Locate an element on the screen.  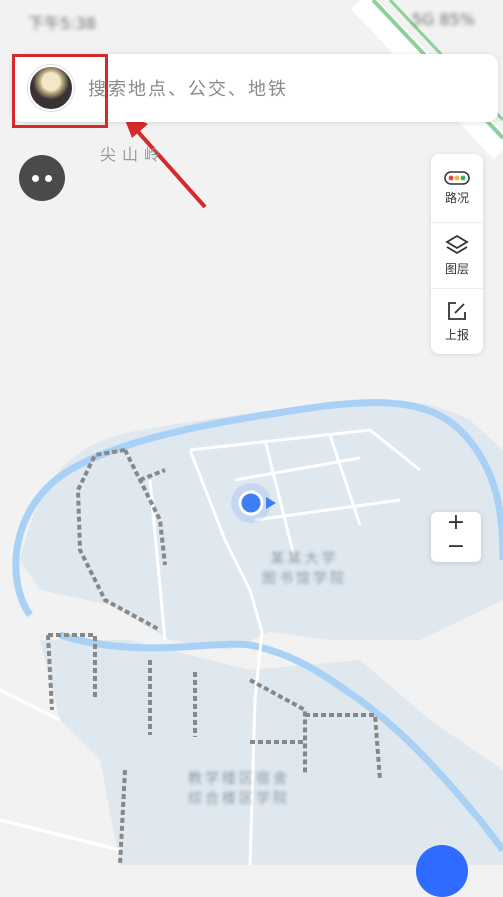
user-avatar is located at coordinates (51, 88).